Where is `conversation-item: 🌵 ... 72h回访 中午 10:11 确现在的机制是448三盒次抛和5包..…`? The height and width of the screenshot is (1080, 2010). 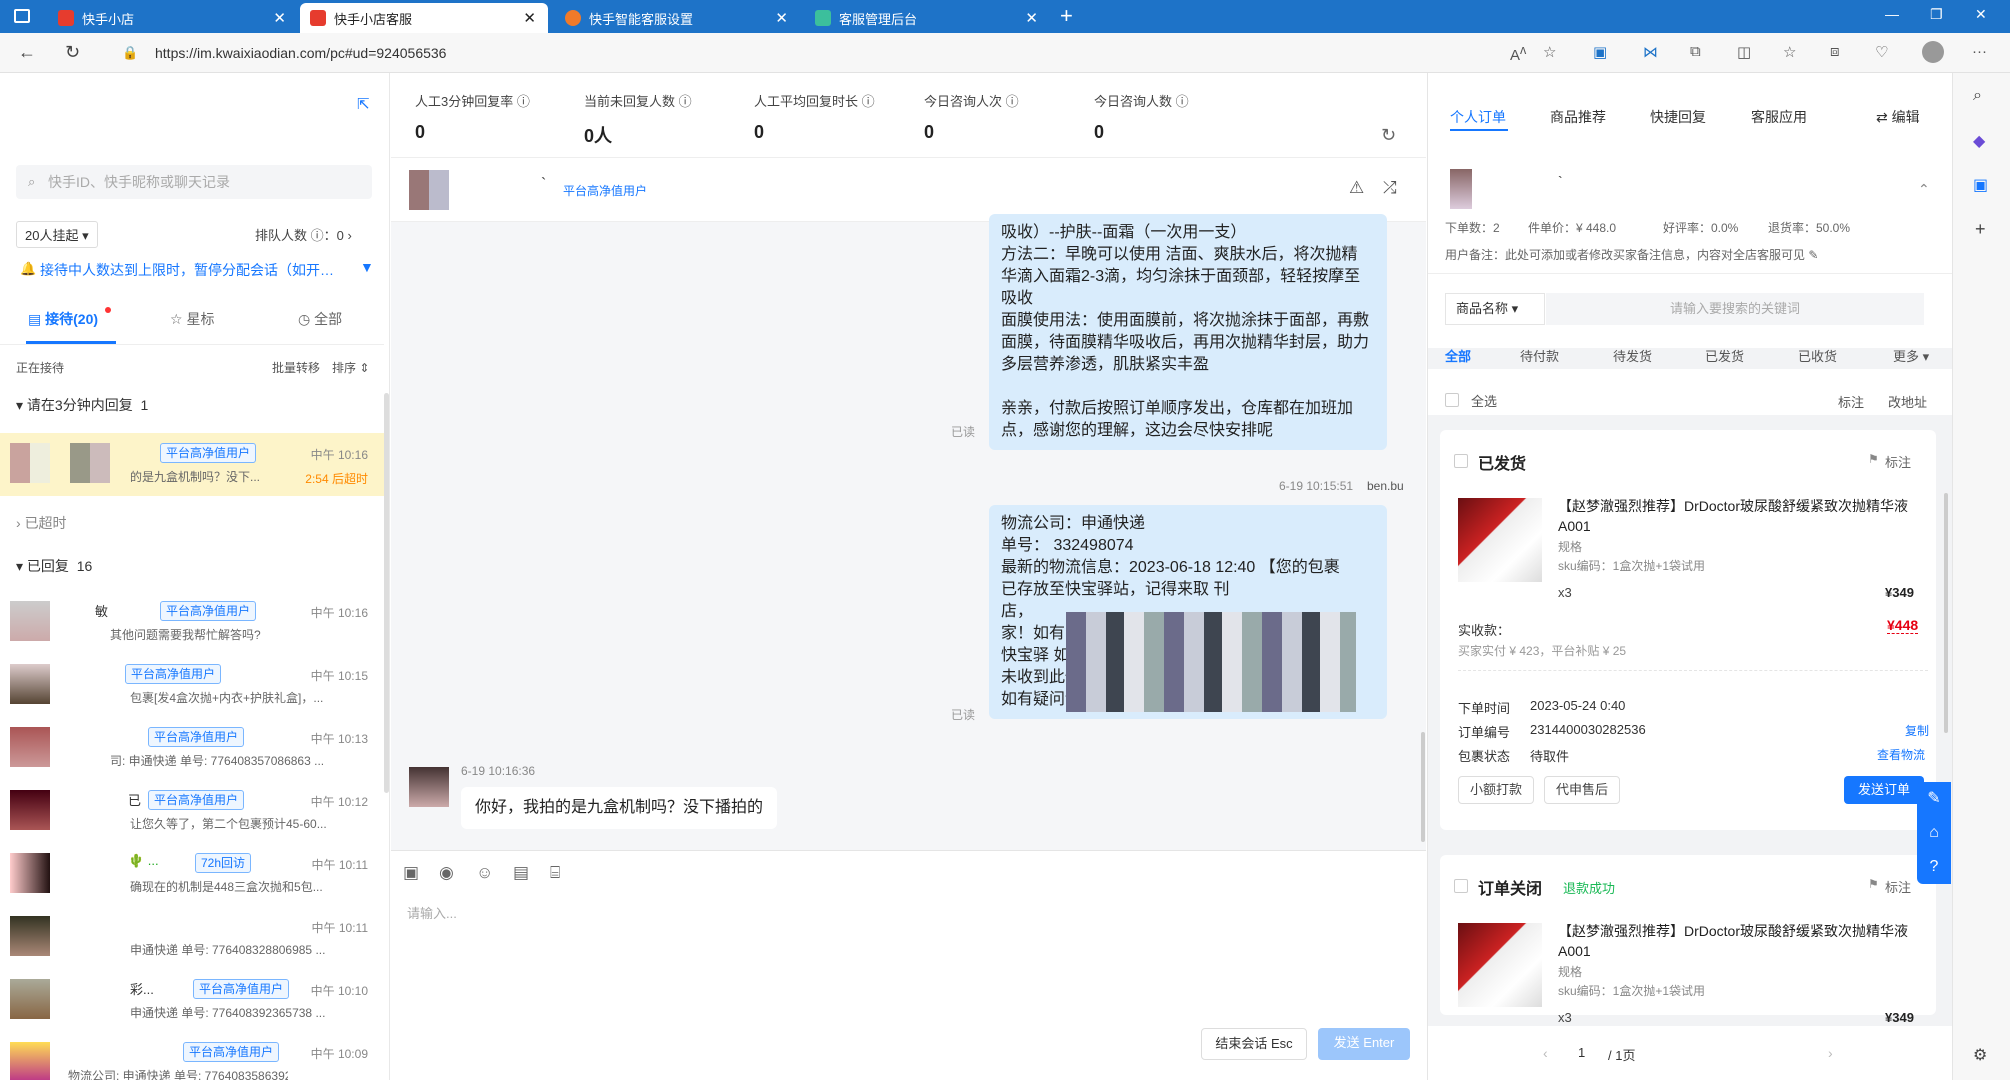 conversation-item: 🌵 ... 72h回访 中午 10:11 确现在的机制是448三盒次抛和5包..… is located at coordinates (192, 874).